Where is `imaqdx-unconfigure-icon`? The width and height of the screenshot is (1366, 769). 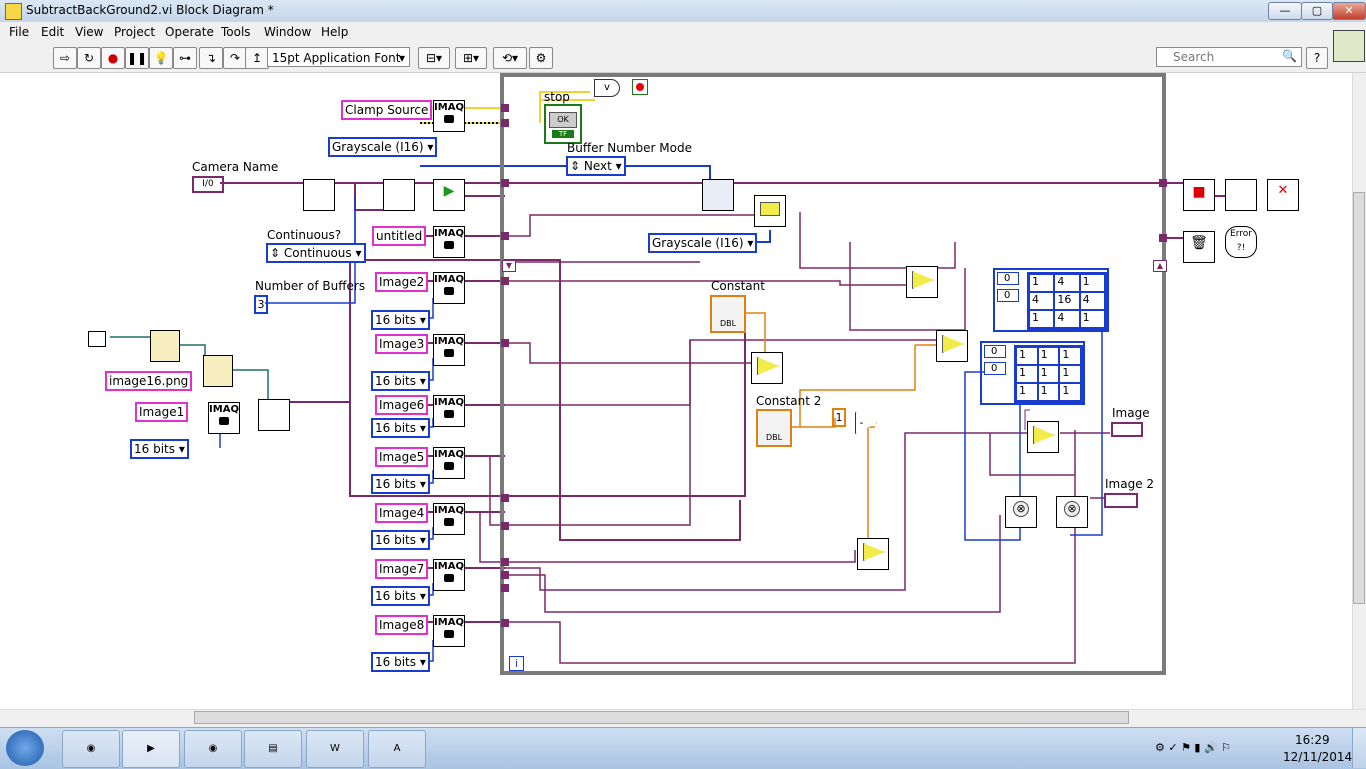
imaqdx-unconfigure-icon is located at coordinates (1241, 195).